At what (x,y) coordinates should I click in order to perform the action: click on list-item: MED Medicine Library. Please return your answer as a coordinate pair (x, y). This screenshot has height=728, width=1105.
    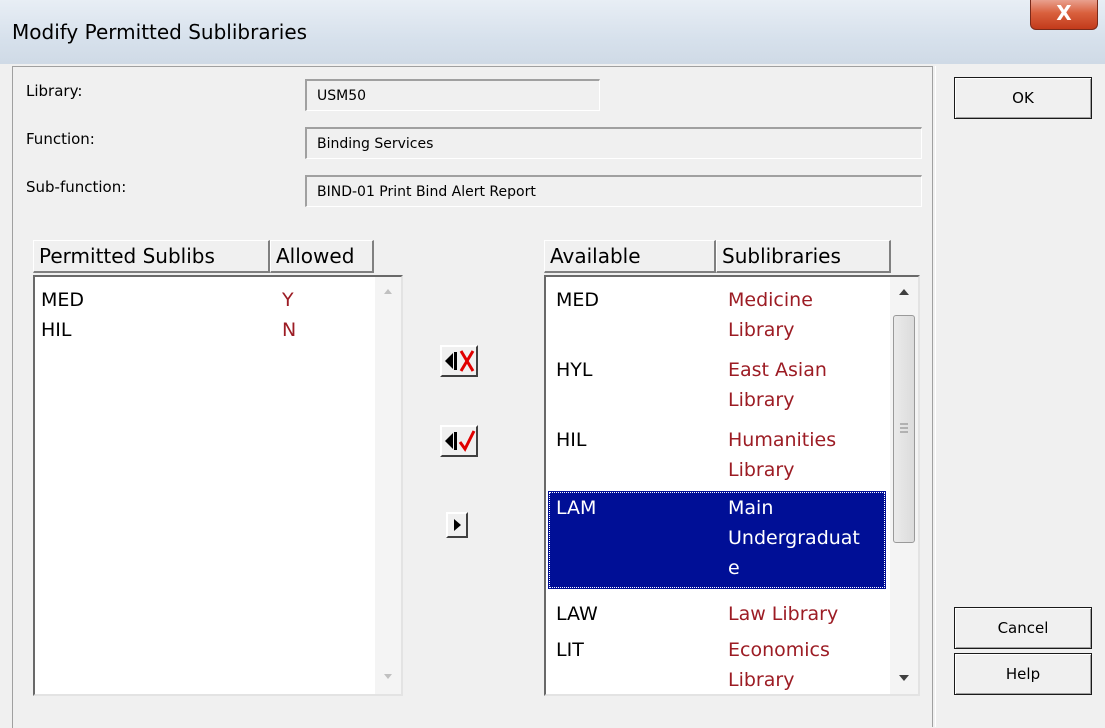
    Looking at the image, I should click on (717, 315).